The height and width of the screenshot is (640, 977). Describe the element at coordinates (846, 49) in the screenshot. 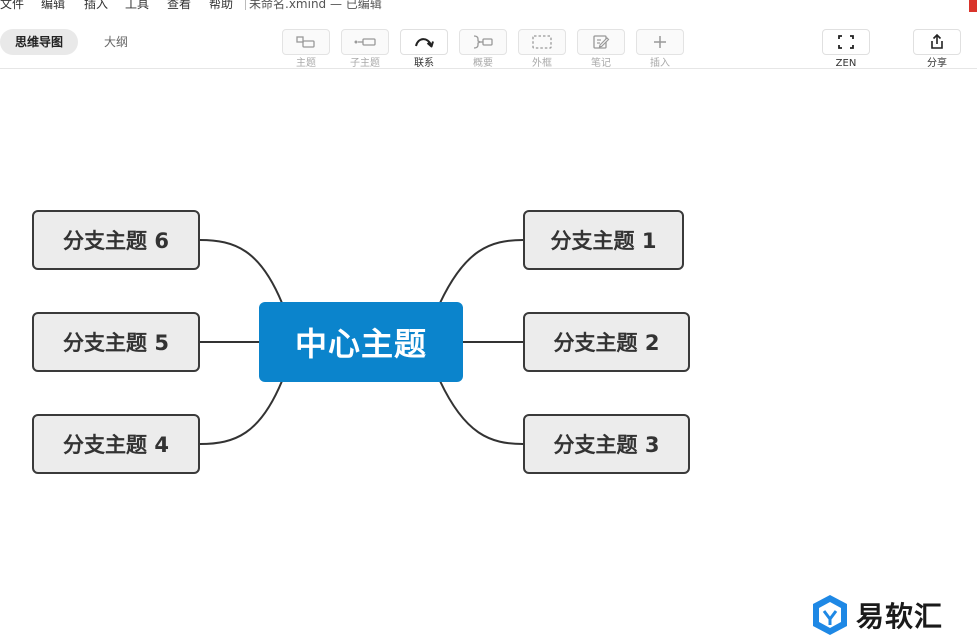

I see `zen-button: ZEN` at that location.